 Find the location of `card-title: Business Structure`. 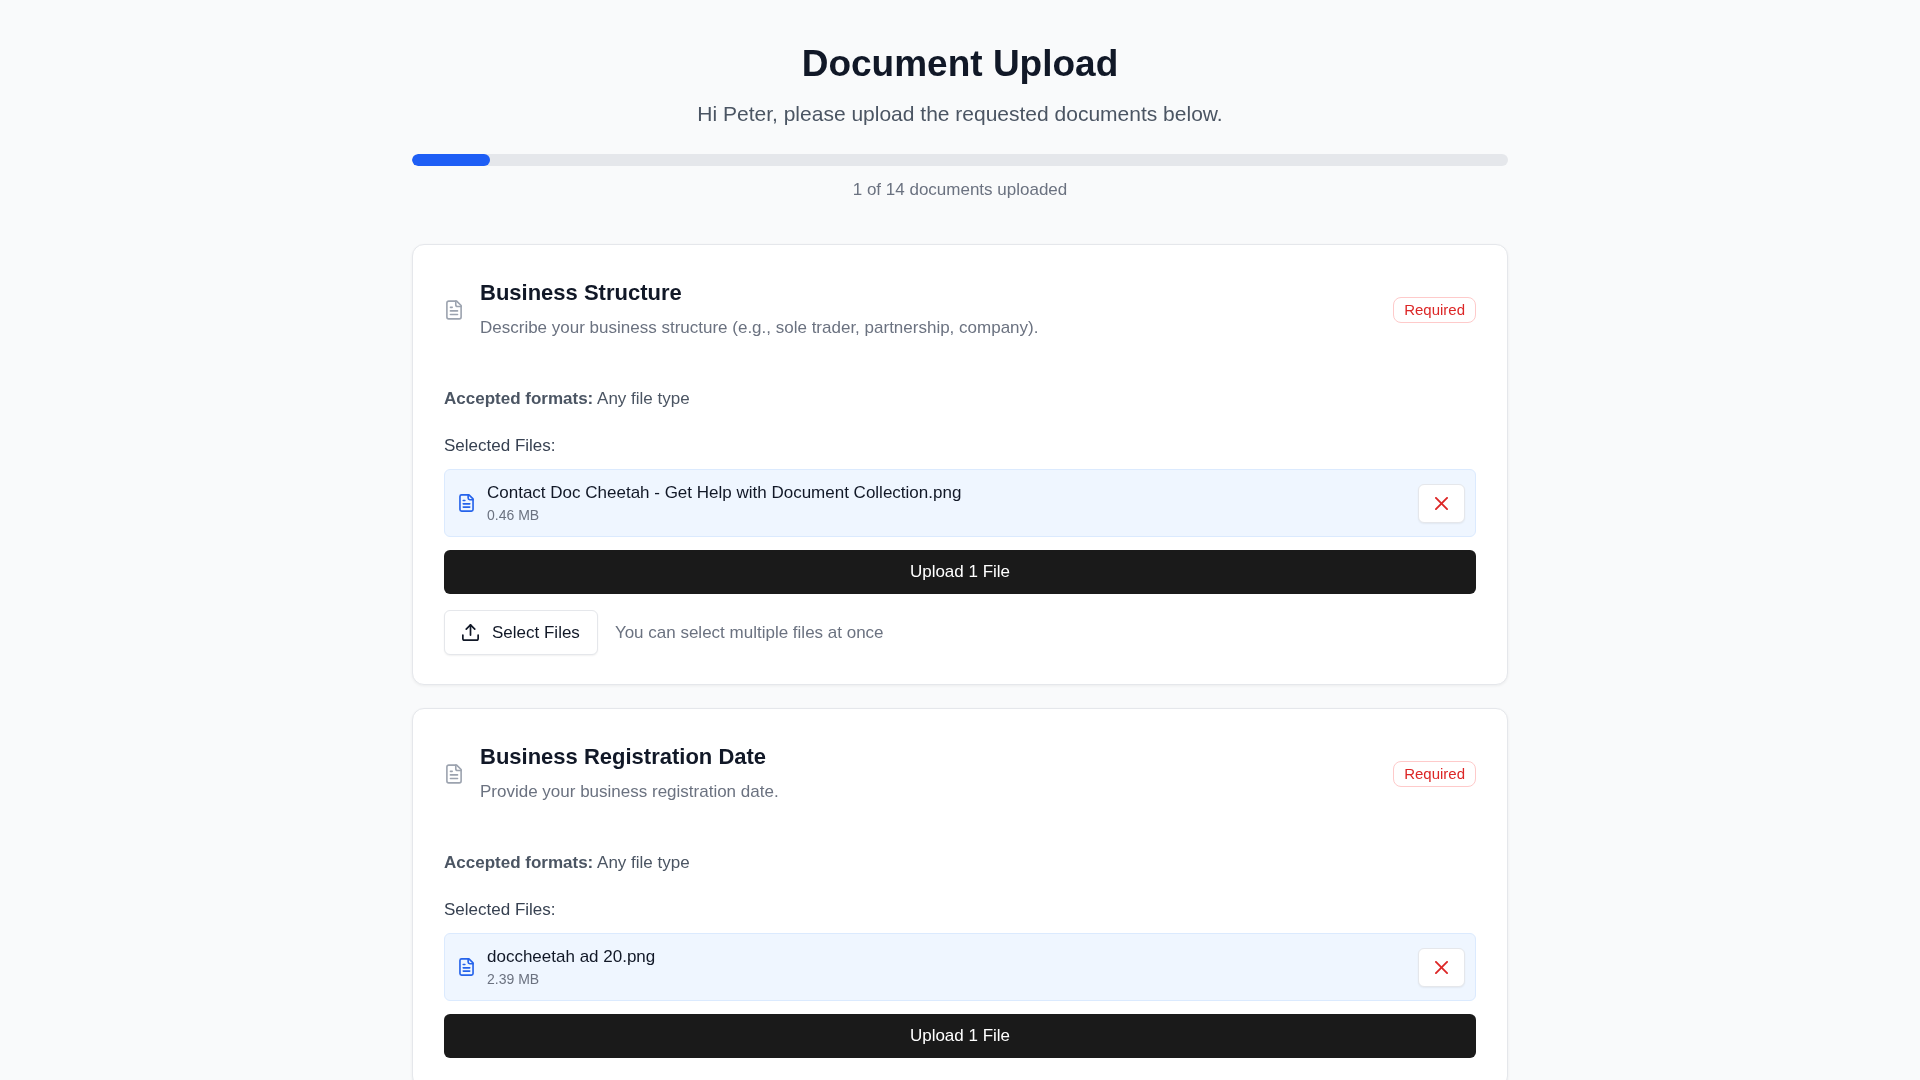

card-title: Business Structure is located at coordinates (581, 293).